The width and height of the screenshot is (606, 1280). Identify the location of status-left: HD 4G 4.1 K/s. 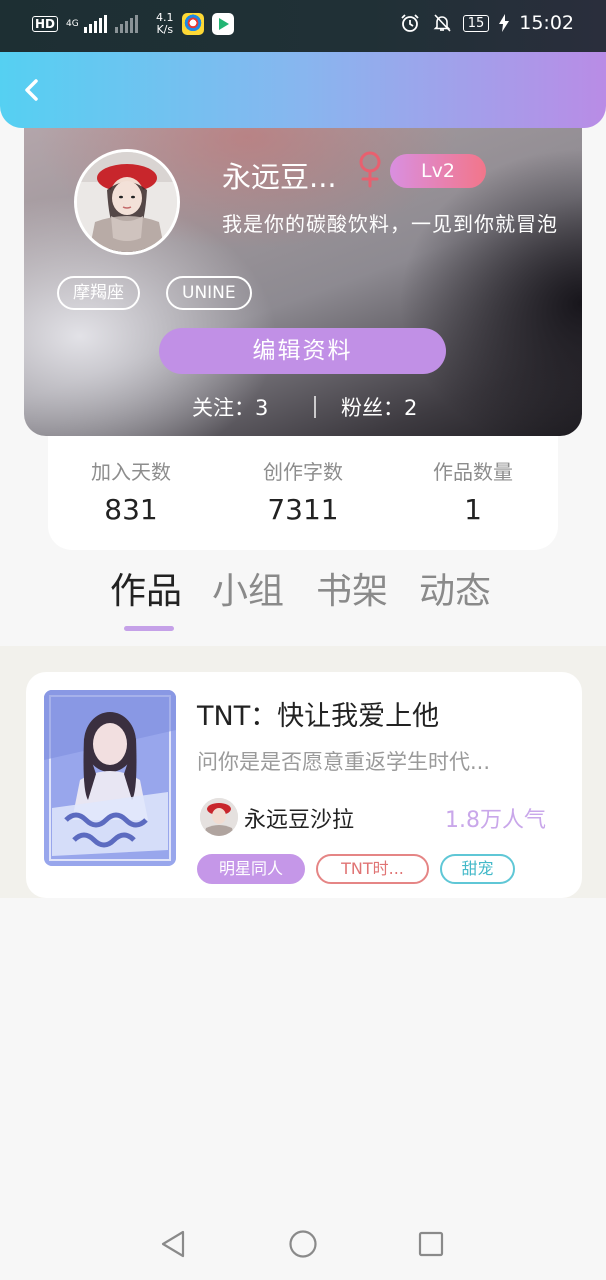
(133, 24).